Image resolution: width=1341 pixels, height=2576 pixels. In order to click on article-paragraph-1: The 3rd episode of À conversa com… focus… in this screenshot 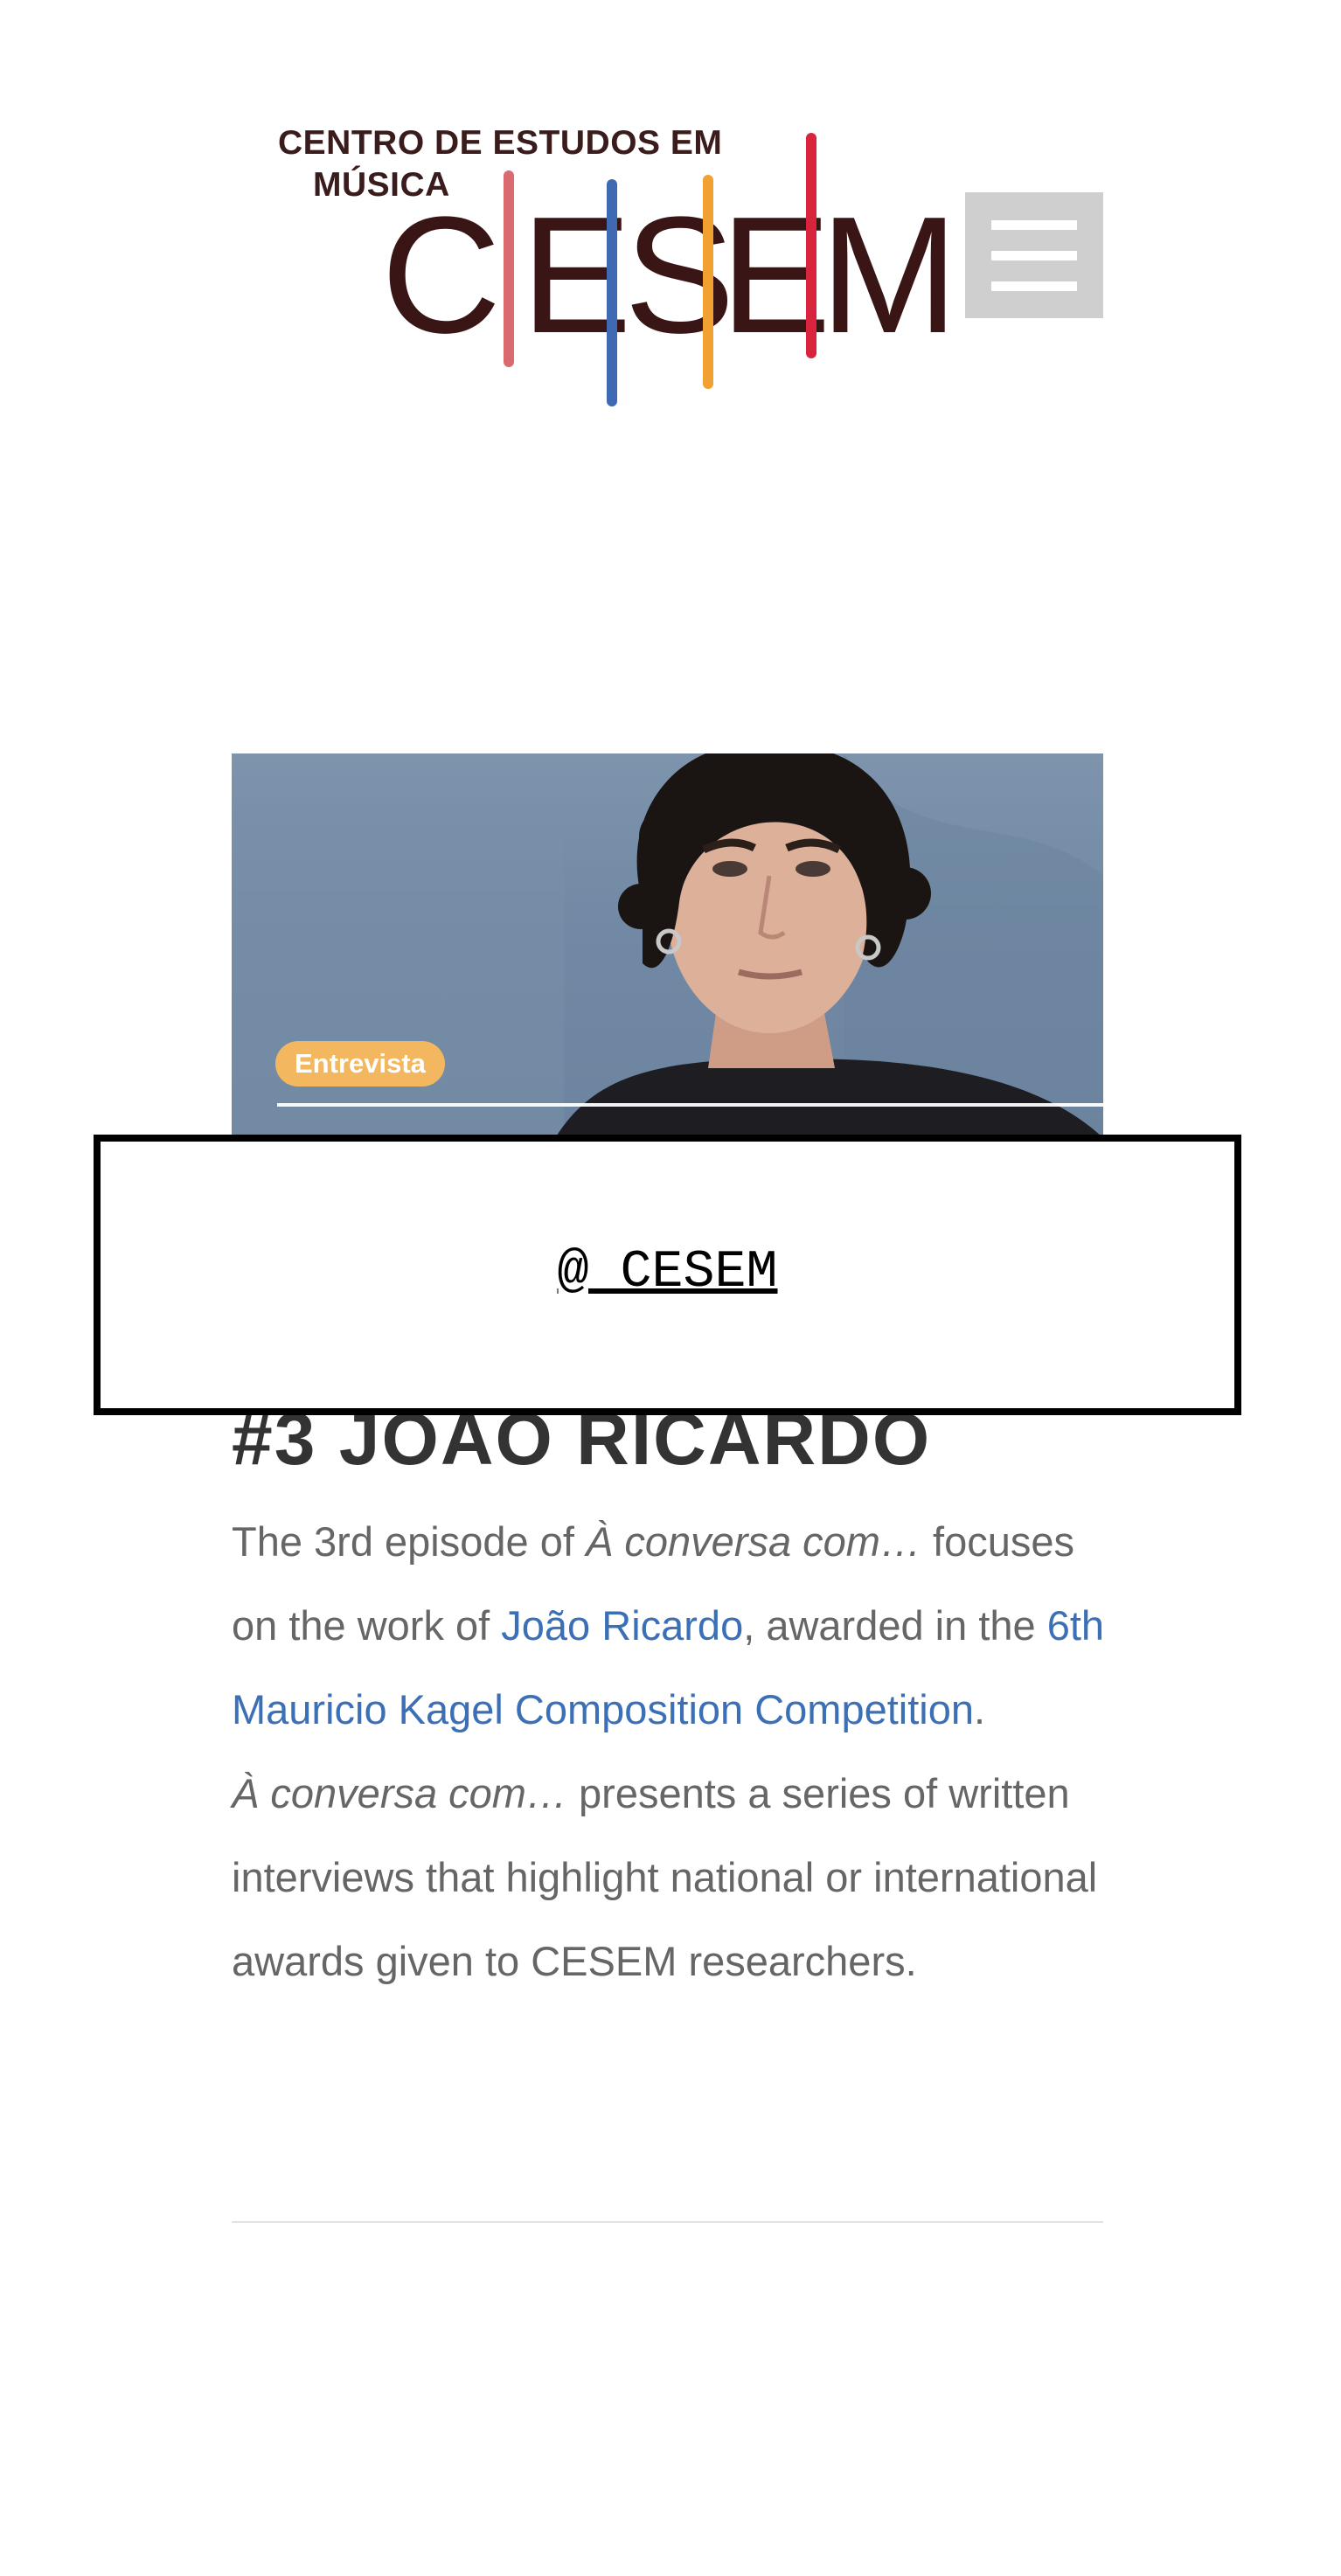, I will do `click(669, 1626)`.